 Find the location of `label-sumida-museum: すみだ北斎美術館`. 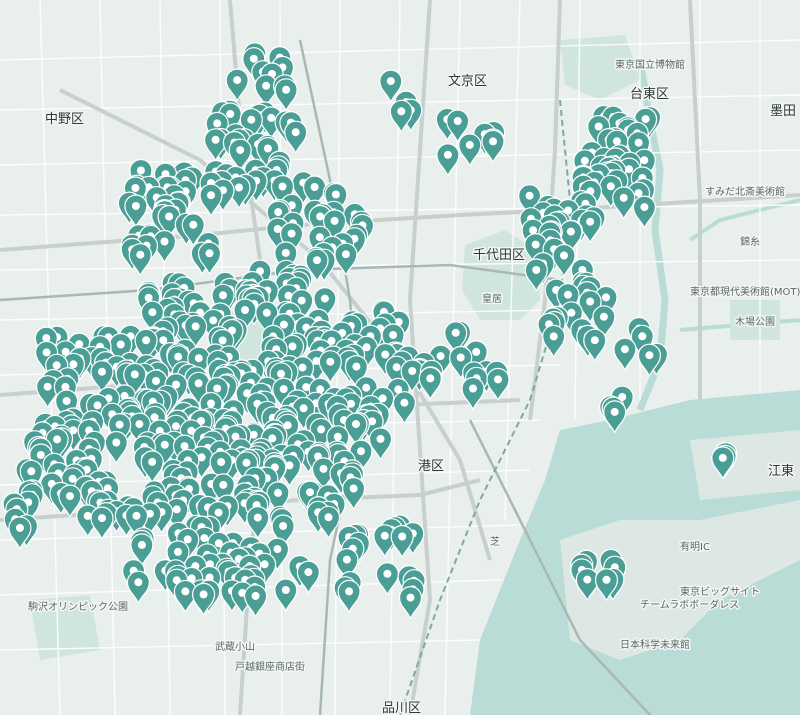

label-sumida-museum: すみだ北斎美術館 is located at coordinates (745, 191).